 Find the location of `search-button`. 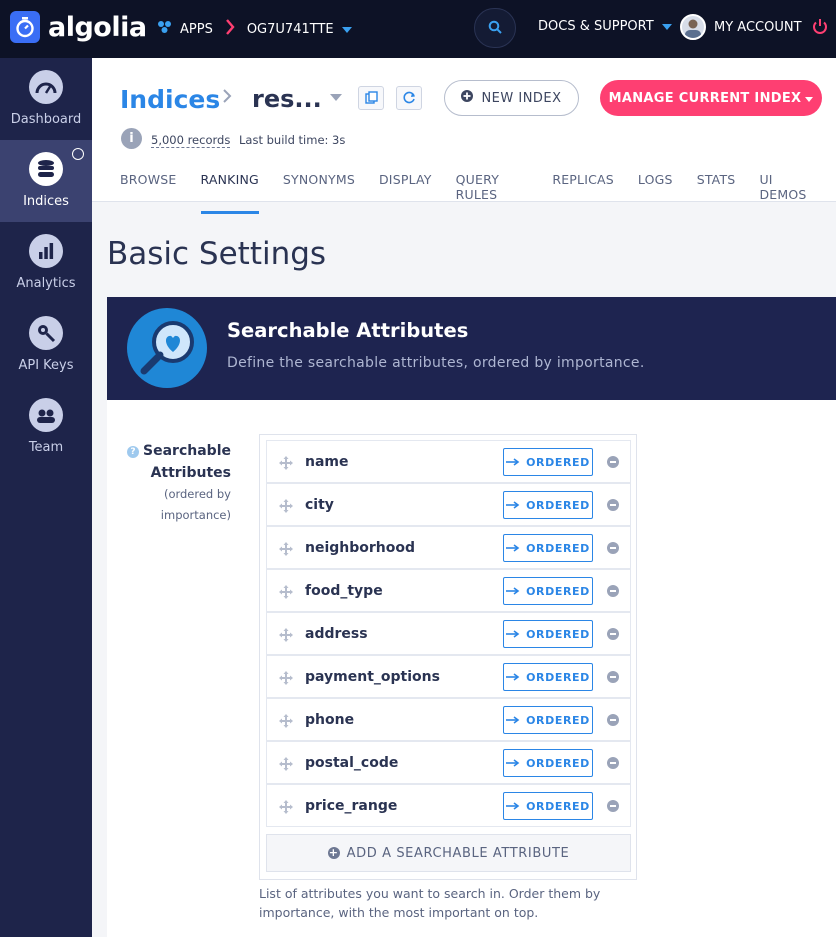

search-button is located at coordinates (495, 28).